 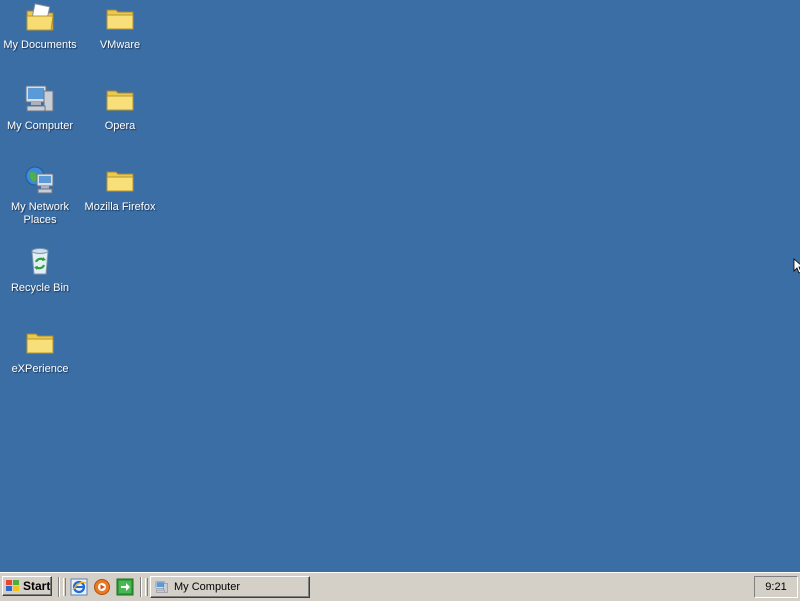 I want to click on desktop-icon-label: My Computer, so click(x=40, y=126).